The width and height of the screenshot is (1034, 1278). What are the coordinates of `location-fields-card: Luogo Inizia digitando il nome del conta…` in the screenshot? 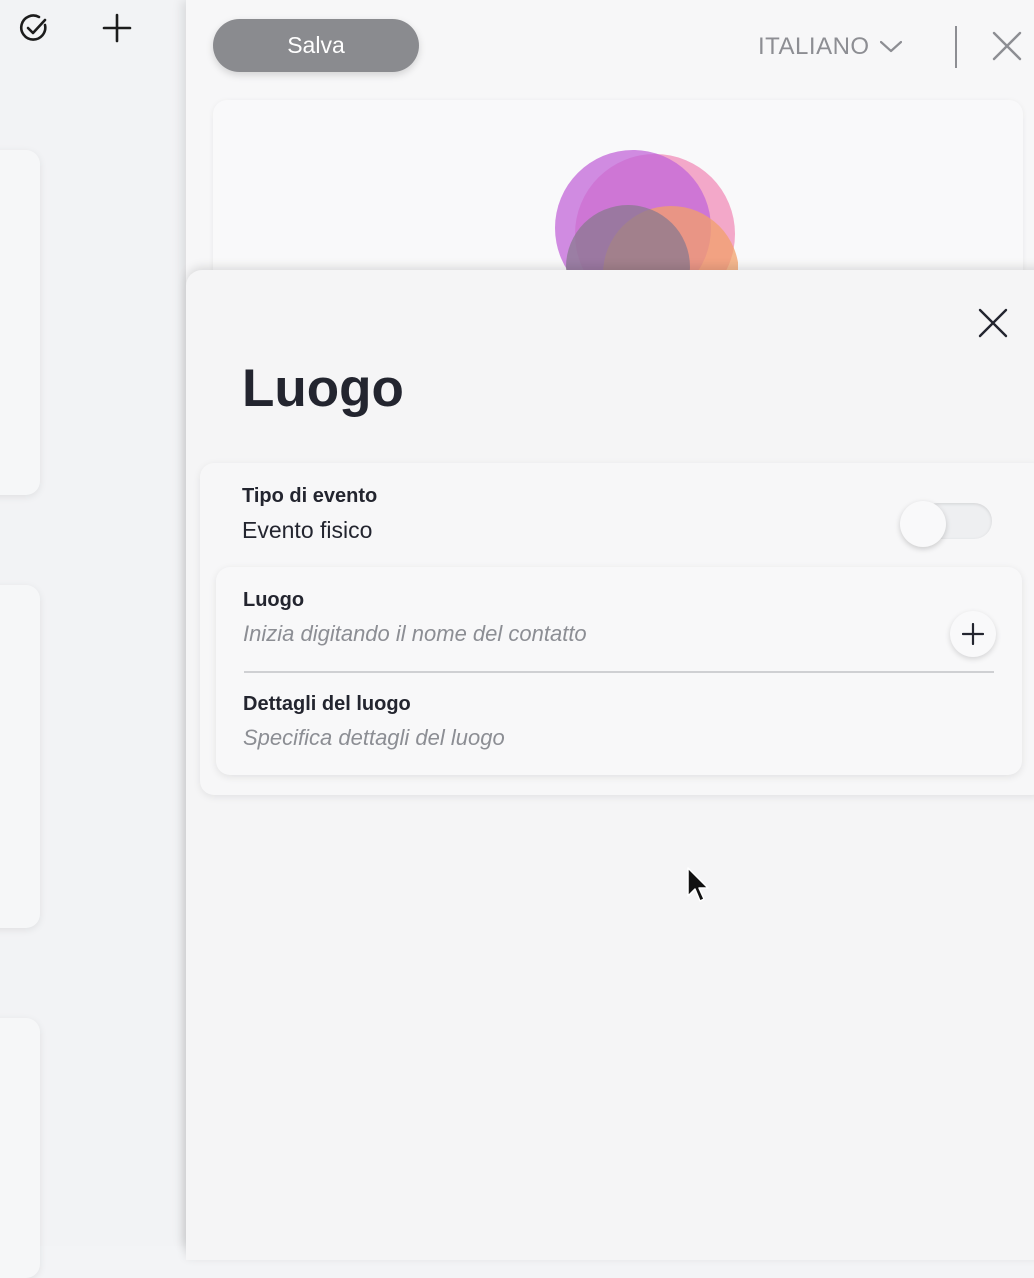 It's located at (619, 671).